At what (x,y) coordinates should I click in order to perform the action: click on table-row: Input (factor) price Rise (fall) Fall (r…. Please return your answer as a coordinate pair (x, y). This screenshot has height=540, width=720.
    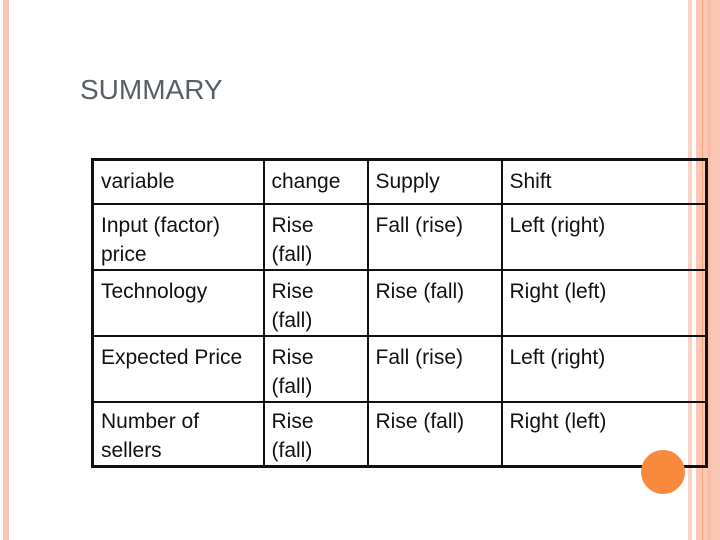
    Looking at the image, I should click on (399, 236).